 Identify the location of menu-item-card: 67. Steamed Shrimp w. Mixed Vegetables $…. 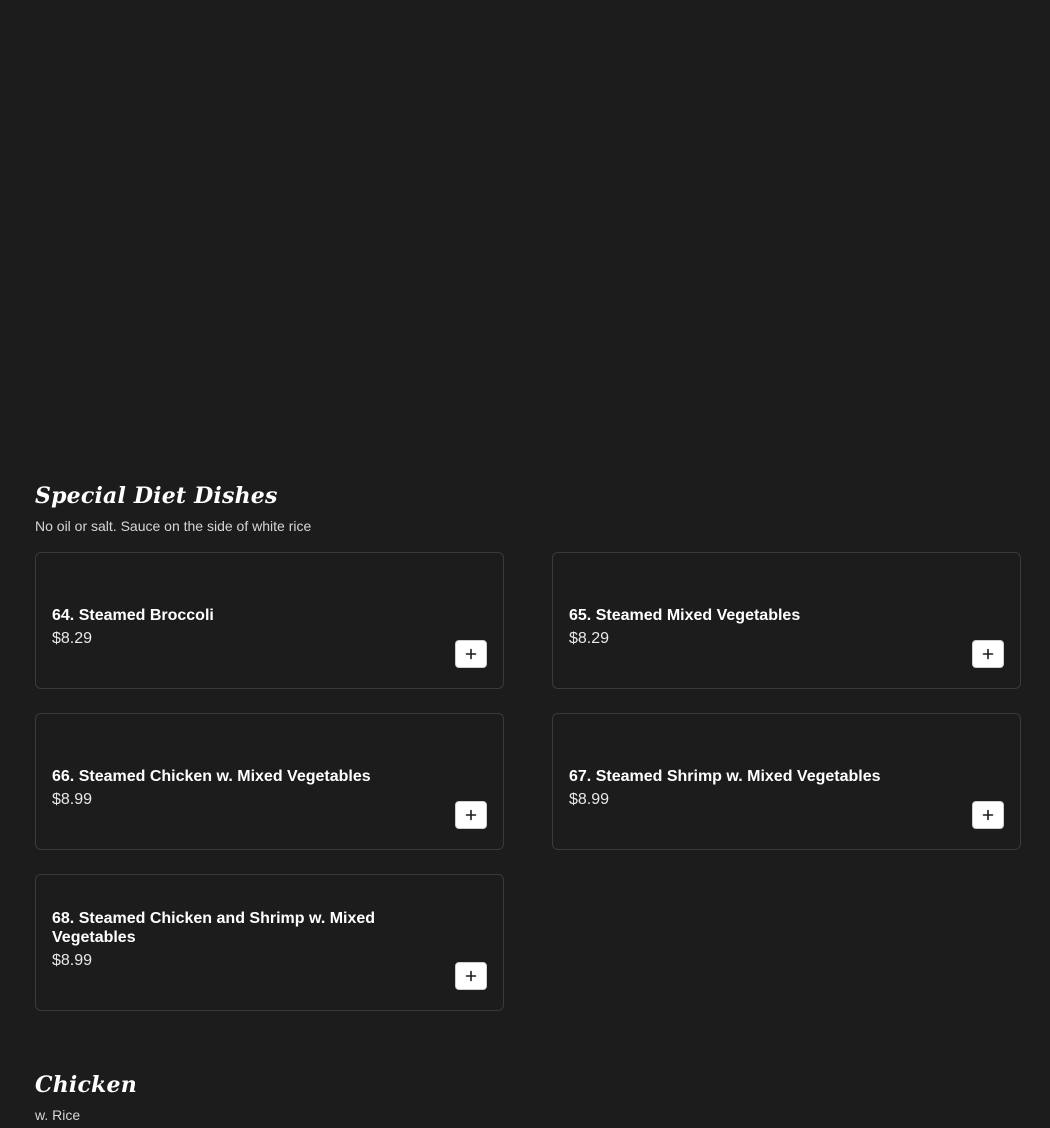
(786, 781).